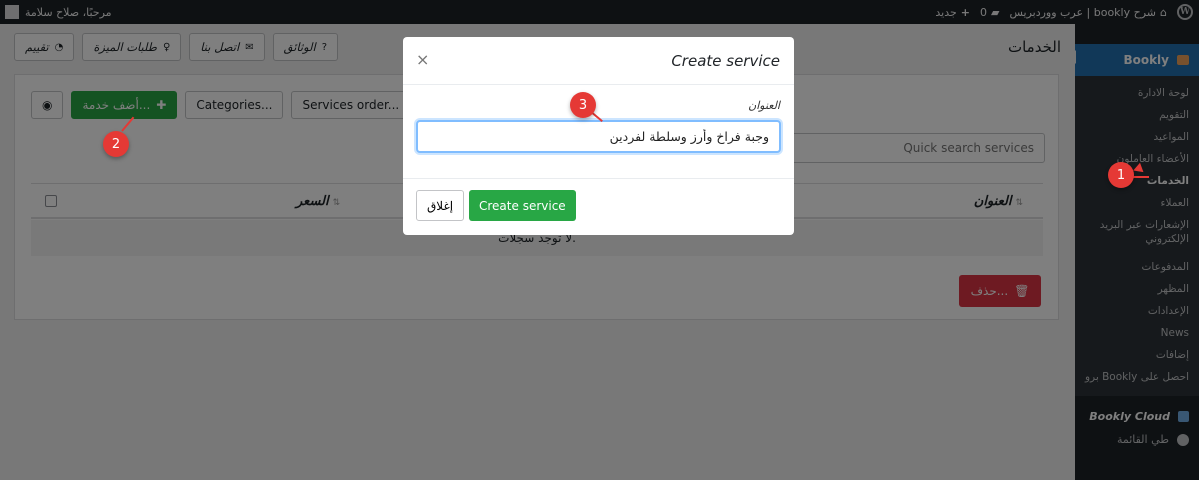 The height and width of the screenshot is (480, 1199). What do you see at coordinates (764, 105) in the screenshot?
I see `title-field-label: العنوان` at bounding box center [764, 105].